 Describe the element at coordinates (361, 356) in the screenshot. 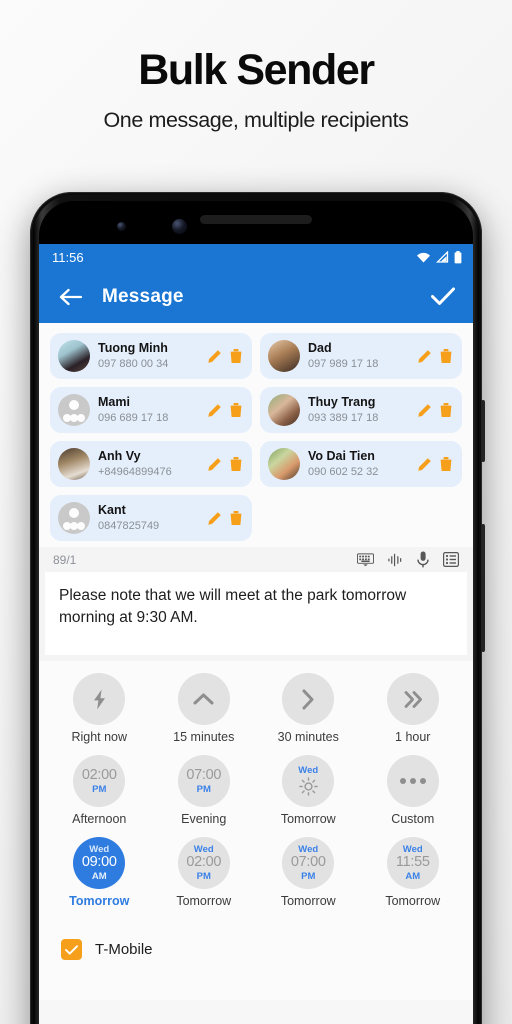

I see `recipient-card: Dad 097 989 17 18` at that location.